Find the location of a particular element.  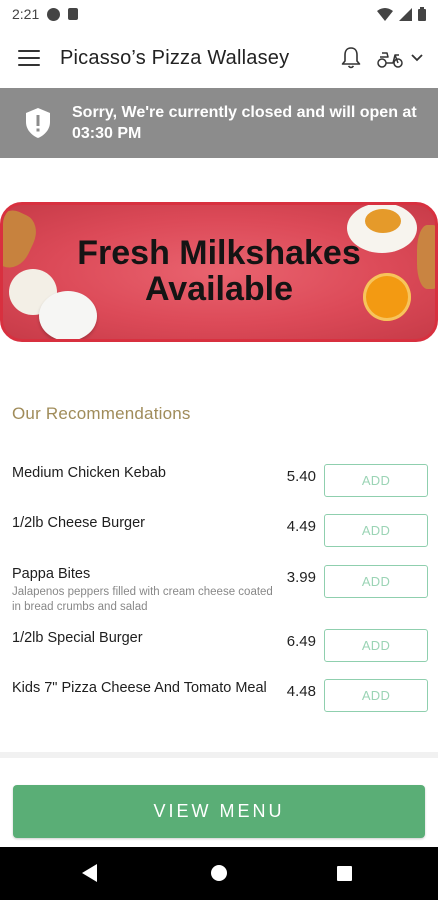

view-menu-button: VIEW MENU is located at coordinates (219, 811).